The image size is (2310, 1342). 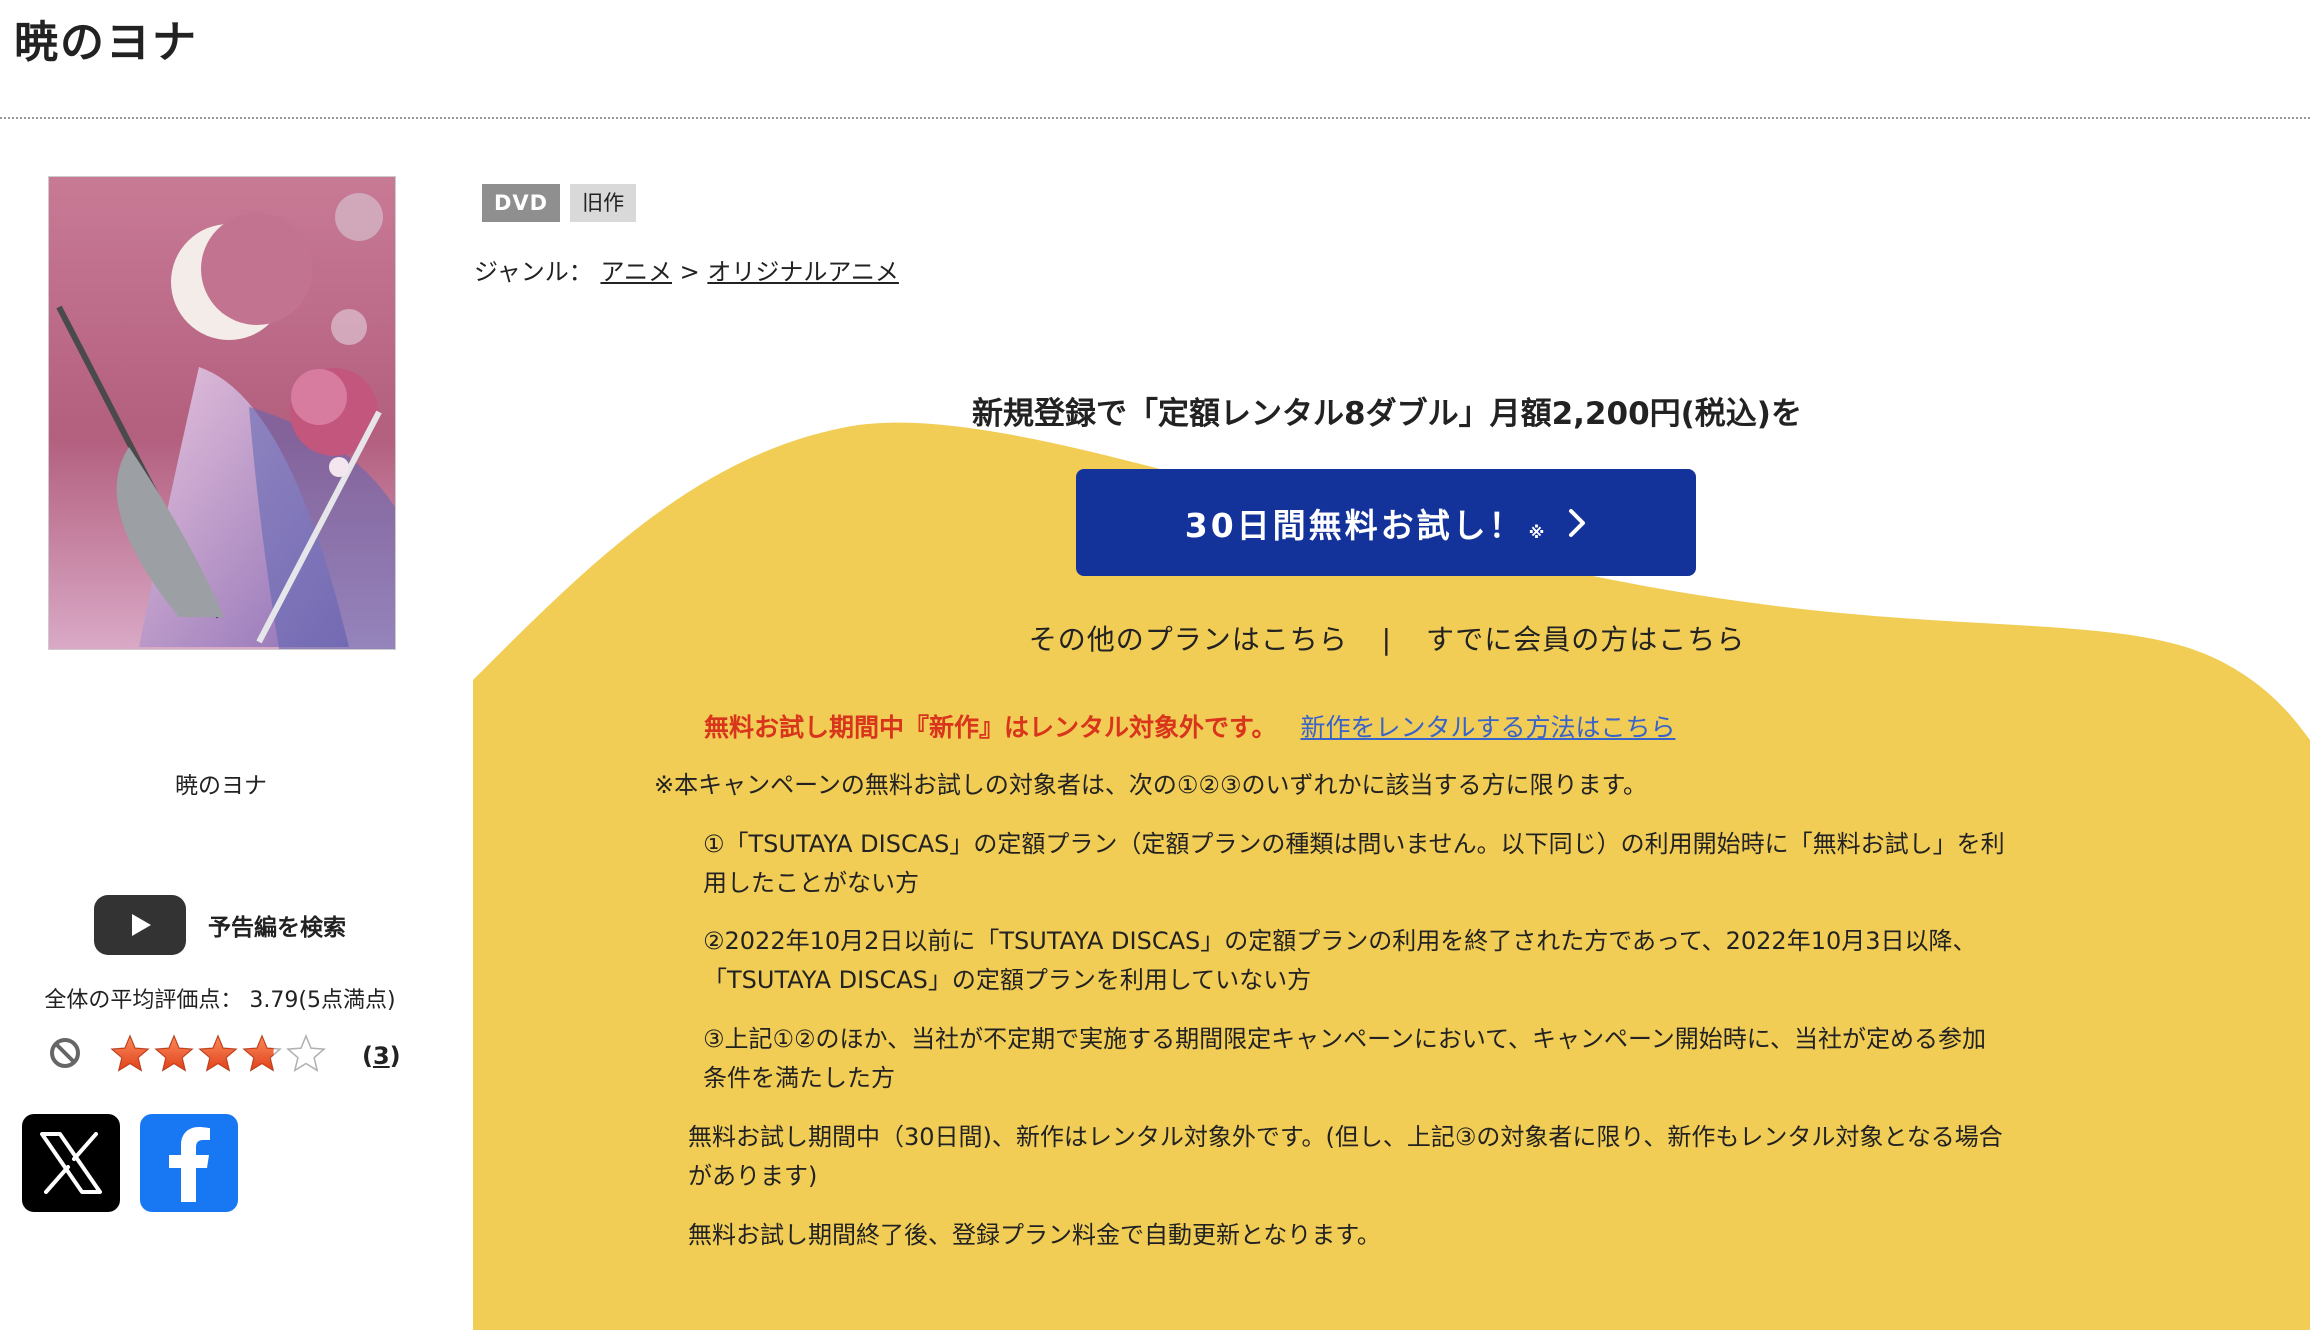 What do you see at coordinates (603, 203) in the screenshot?
I see `old-release-badge: 旧作` at bounding box center [603, 203].